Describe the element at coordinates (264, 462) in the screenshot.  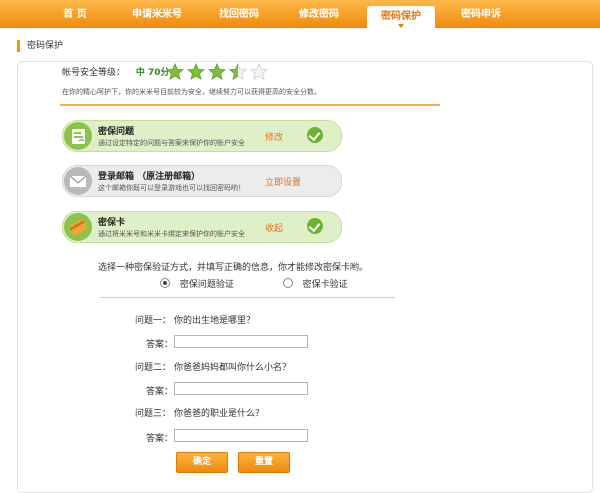
I see `reset-button: 重置` at that location.